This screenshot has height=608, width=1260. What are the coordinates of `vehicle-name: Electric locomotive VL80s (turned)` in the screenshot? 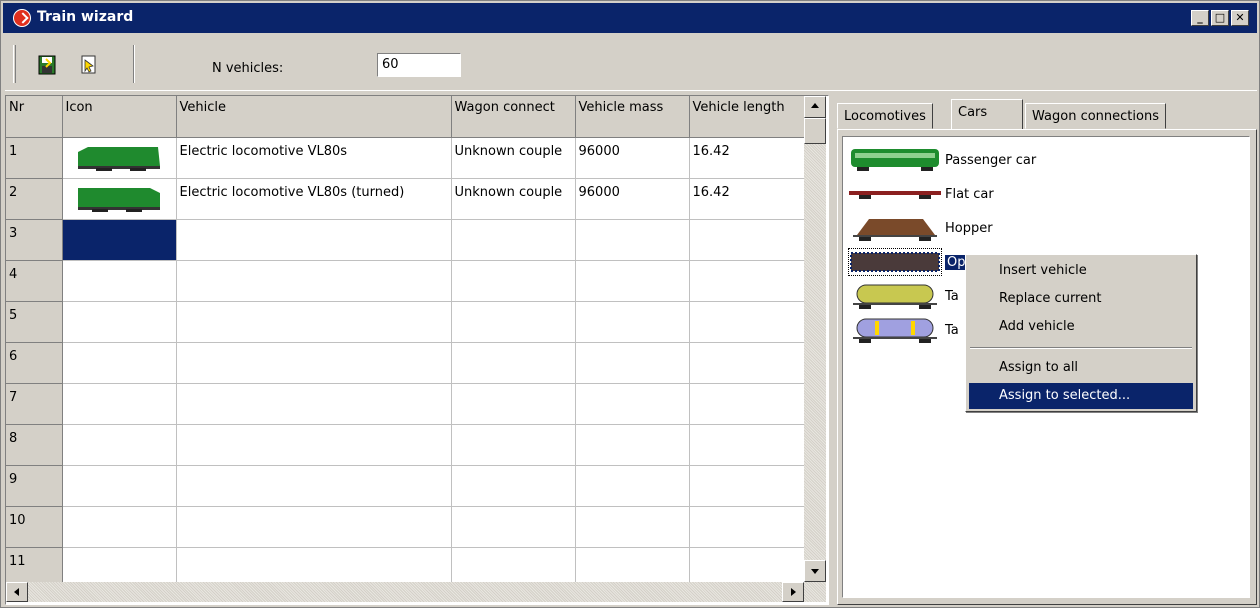 It's located at (314, 199).